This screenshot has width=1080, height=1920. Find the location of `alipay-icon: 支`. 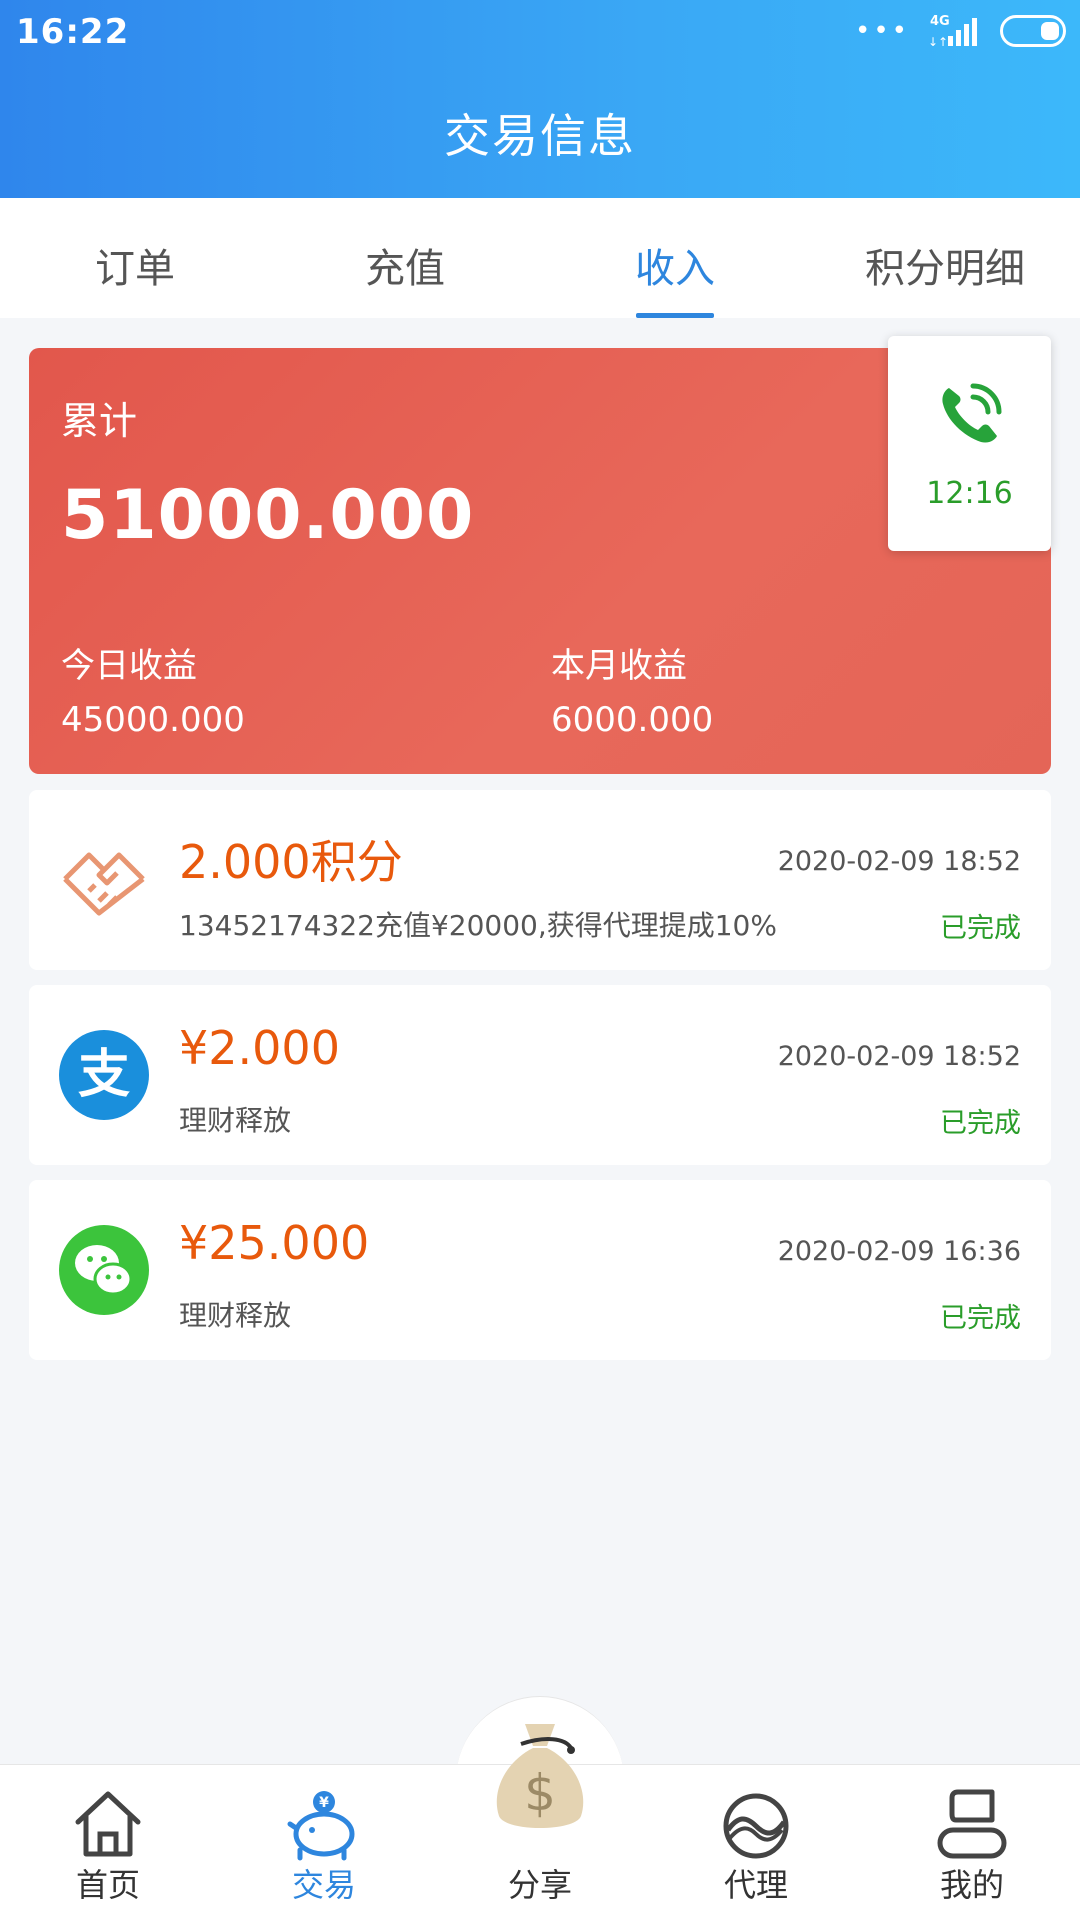

alipay-icon: 支 is located at coordinates (104, 1075).